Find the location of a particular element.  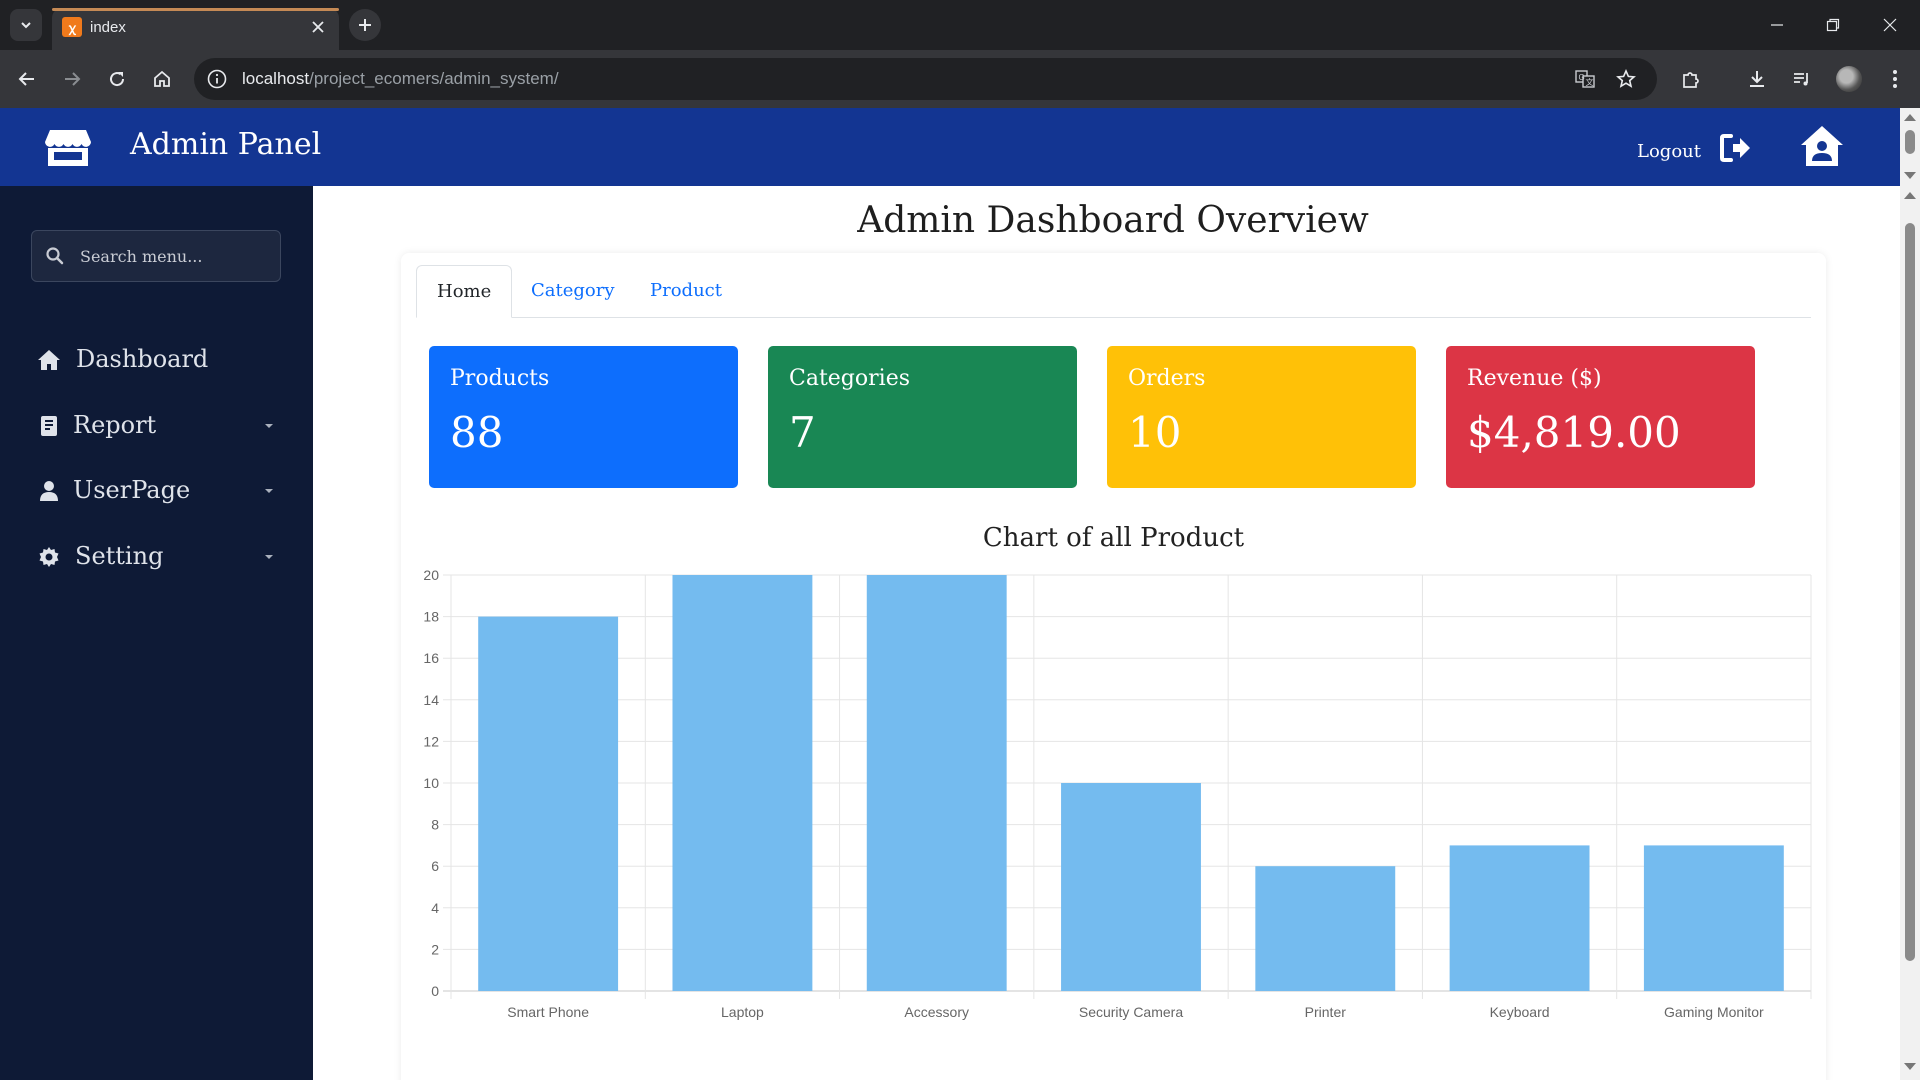

search-input is located at coordinates (175, 256).